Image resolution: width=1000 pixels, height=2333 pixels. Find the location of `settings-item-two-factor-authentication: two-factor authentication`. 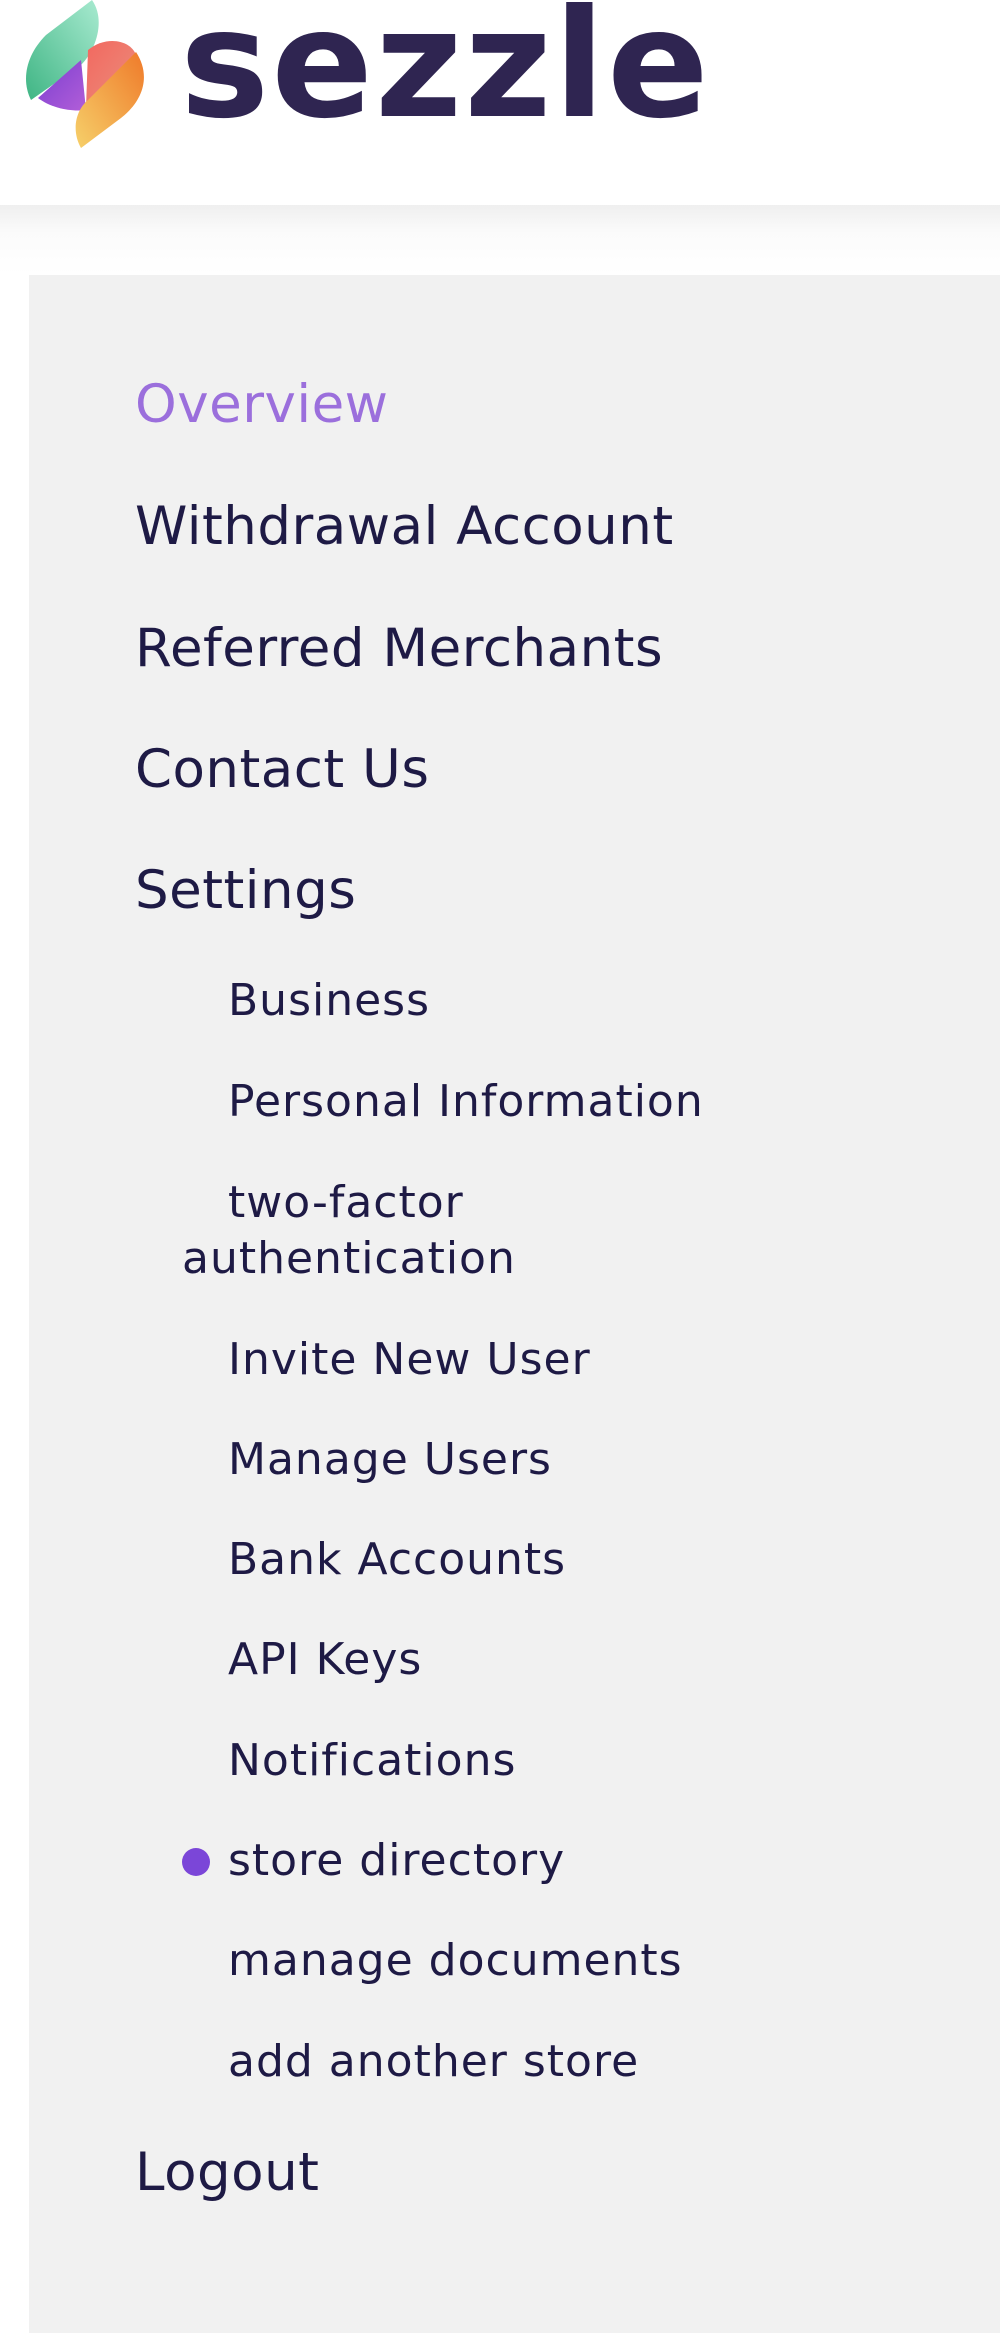

settings-item-two-factor-authentication: two-factor authentication is located at coordinates (425, 1231).